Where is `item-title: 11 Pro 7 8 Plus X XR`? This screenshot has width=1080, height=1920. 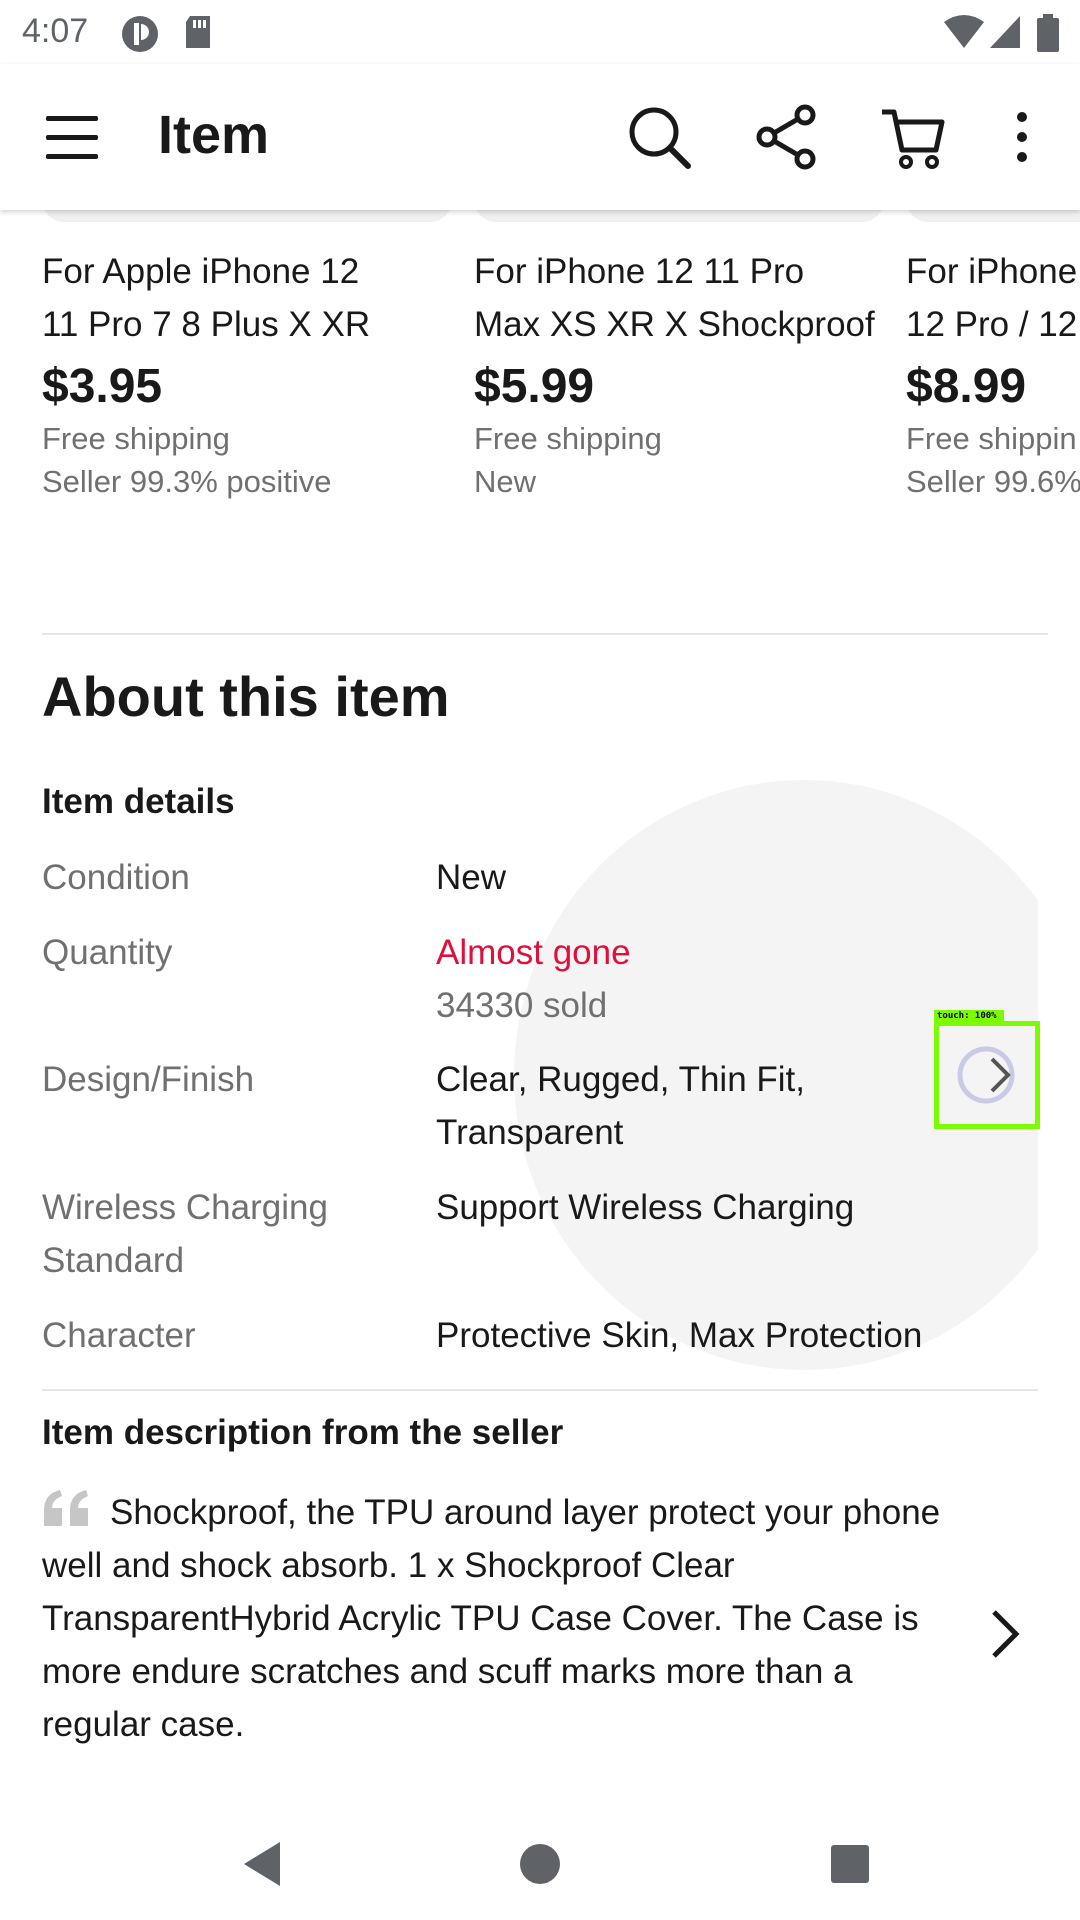
item-title: 11 Pro 7 8 Plus X XR is located at coordinates (206, 324).